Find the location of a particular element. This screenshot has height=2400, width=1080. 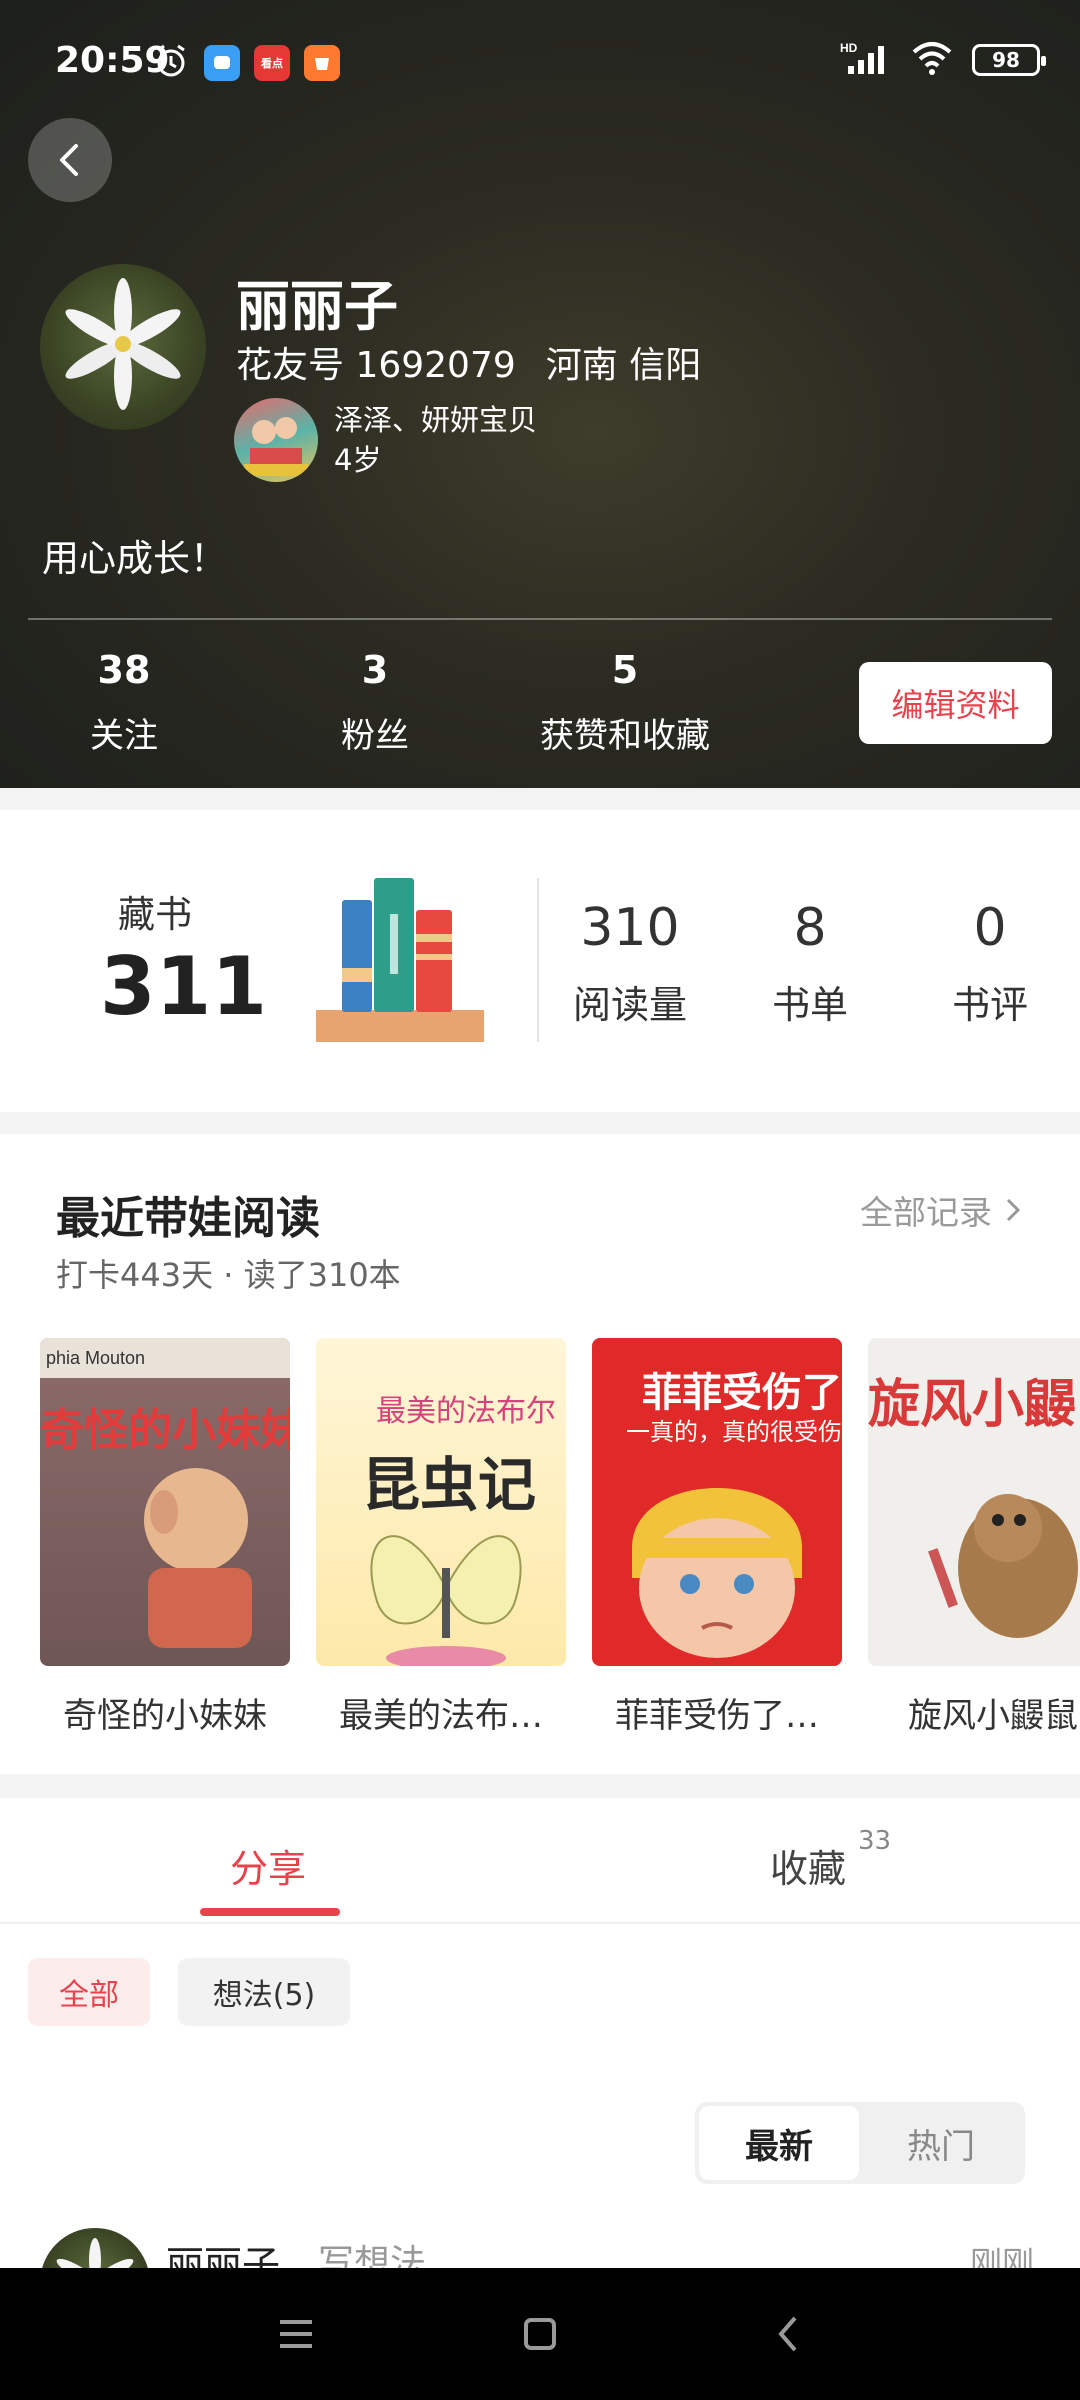

baby-avatar is located at coordinates (276, 440).